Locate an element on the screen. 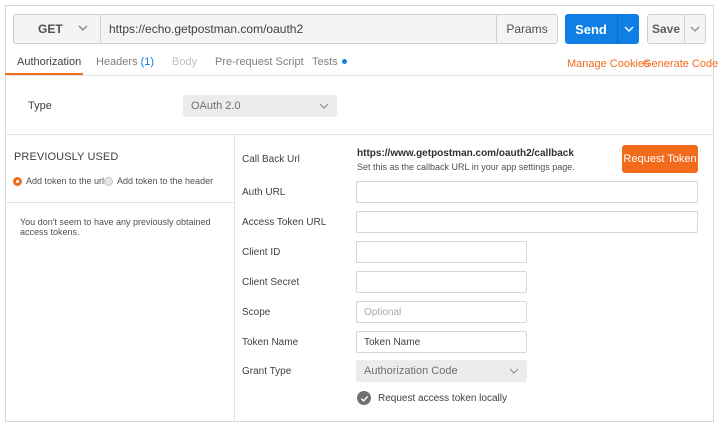  grant-type-select: Authorization Code is located at coordinates (441, 371).